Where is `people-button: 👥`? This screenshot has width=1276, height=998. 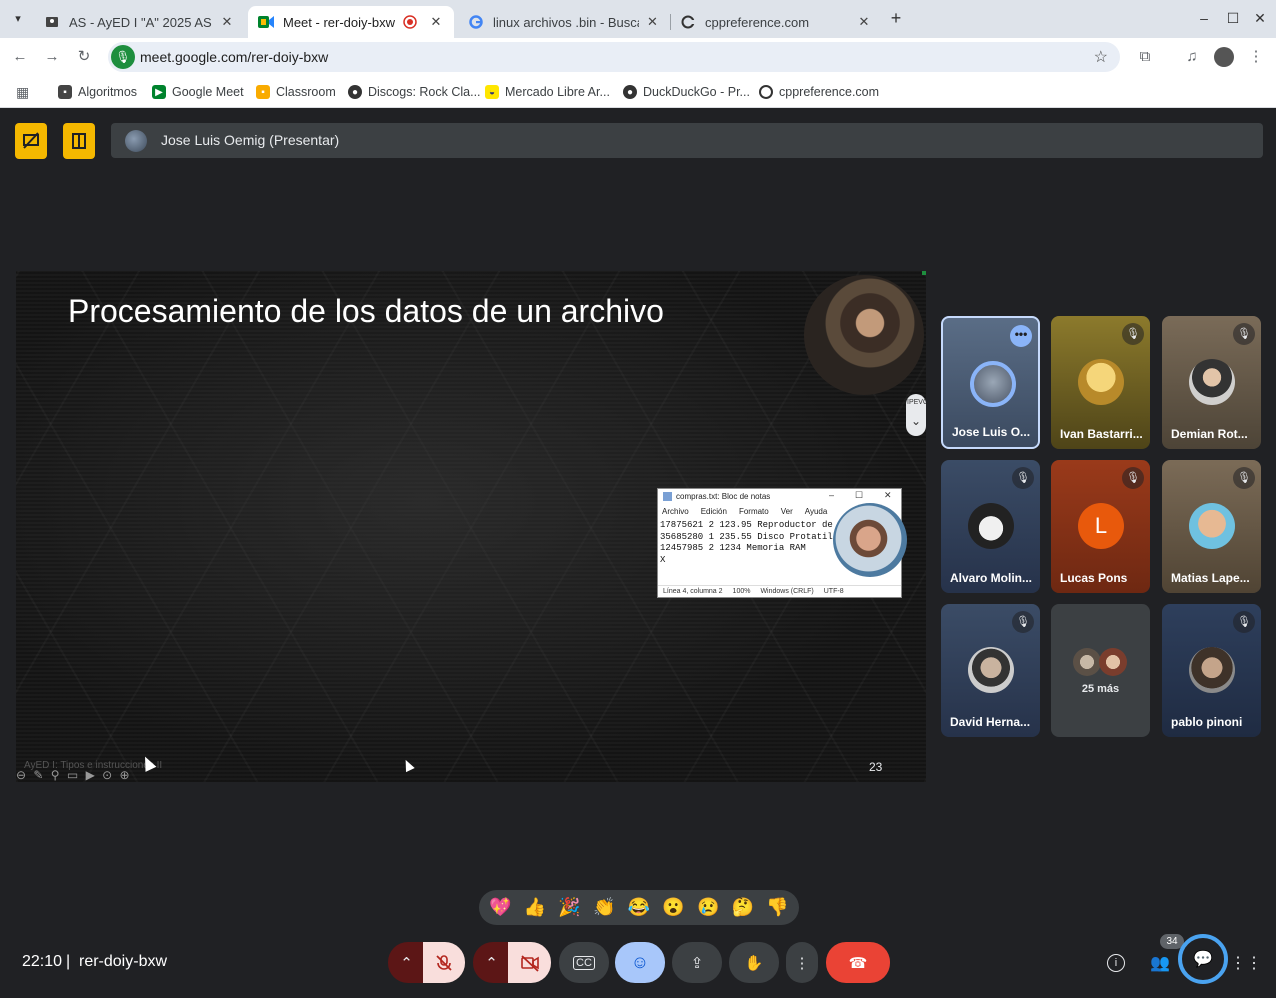
people-button: 👥 is located at coordinates (1160, 963).